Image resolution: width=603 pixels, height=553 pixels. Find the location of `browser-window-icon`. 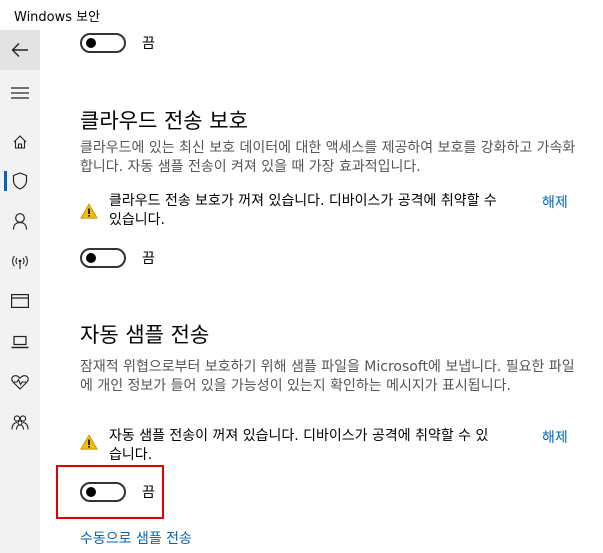

browser-window-icon is located at coordinates (20, 301).